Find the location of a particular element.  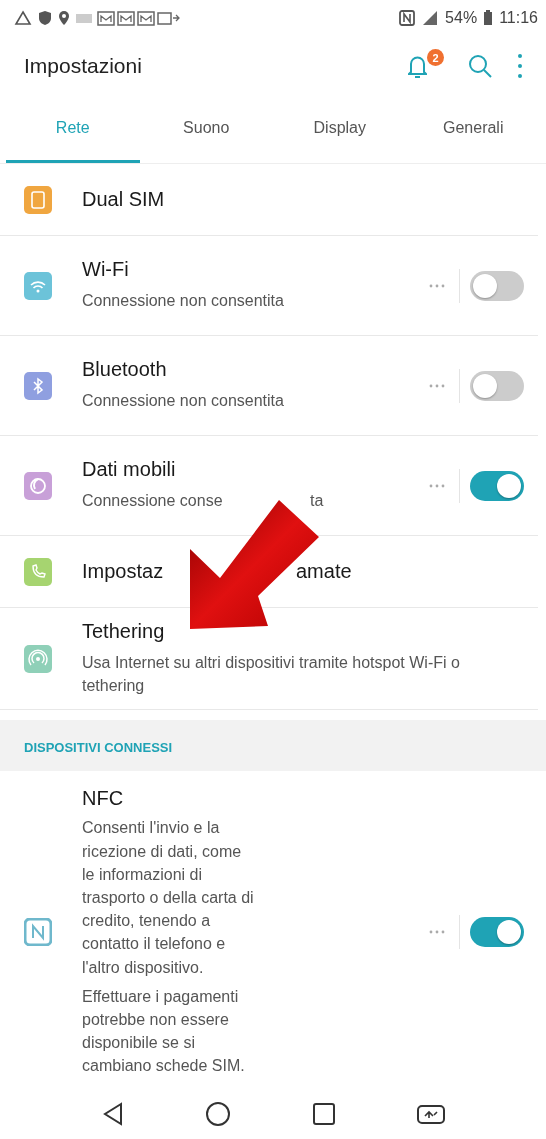

notification-badge: 2 is located at coordinates (435, 57).